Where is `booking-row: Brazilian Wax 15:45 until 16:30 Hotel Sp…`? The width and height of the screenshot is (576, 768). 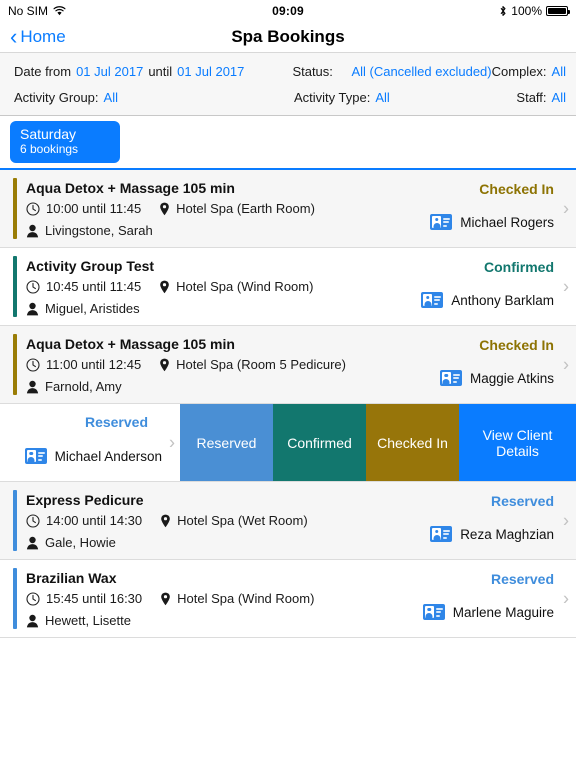 booking-row: Brazilian Wax 15:45 until 16:30 Hotel Sp… is located at coordinates (288, 599).